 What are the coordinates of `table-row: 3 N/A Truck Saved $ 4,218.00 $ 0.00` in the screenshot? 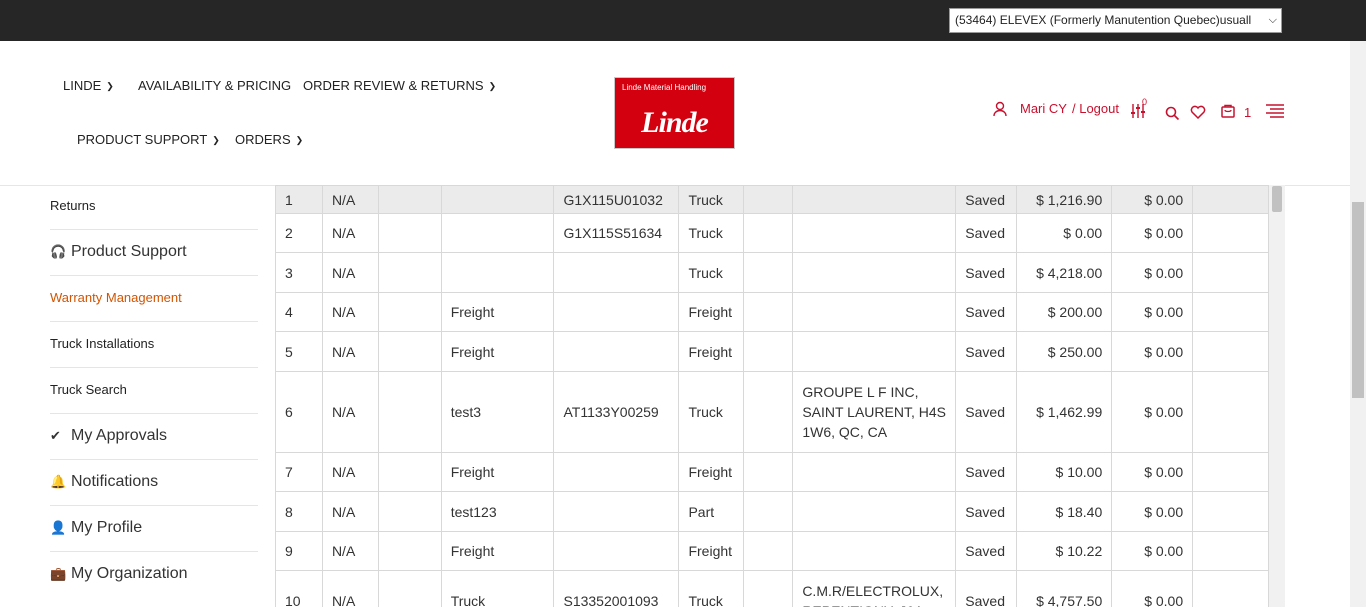 It's located at (772, 272).